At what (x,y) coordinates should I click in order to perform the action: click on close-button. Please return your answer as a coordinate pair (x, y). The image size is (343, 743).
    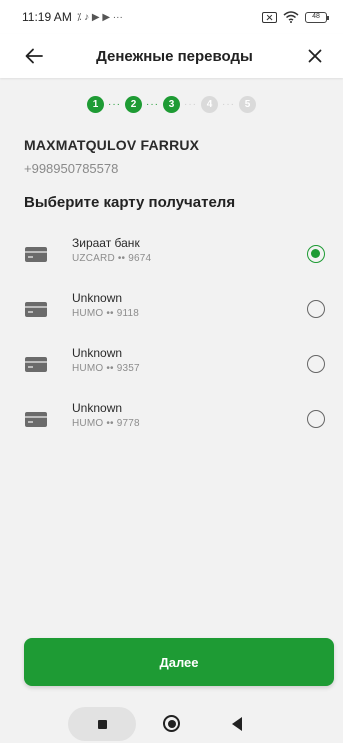
    Looking at the image, I should click on (315, 56).